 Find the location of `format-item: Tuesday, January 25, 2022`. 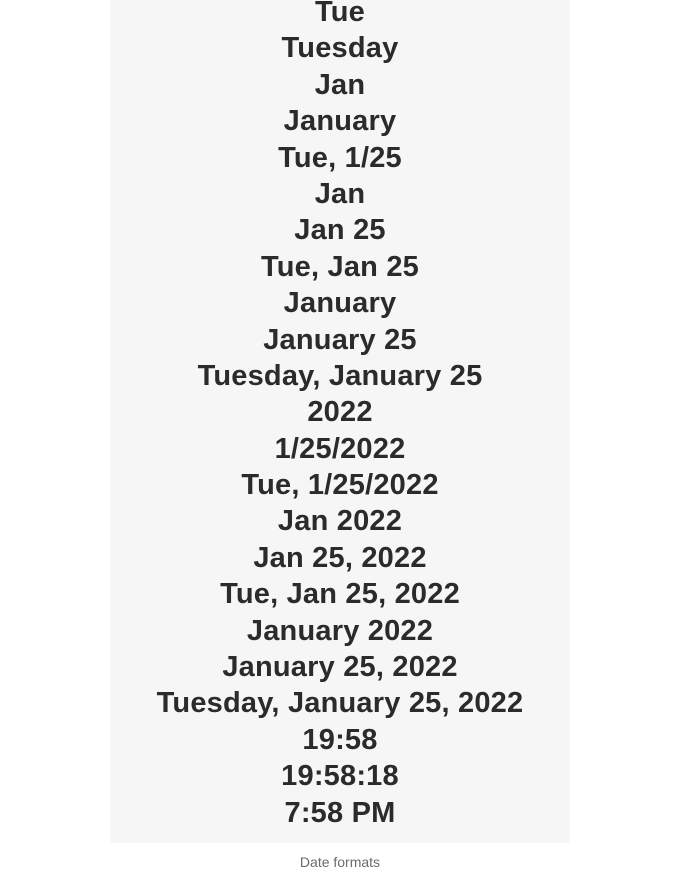

format-item: Tuesday, January 25, 2022 is located at coordinates (340, 703).